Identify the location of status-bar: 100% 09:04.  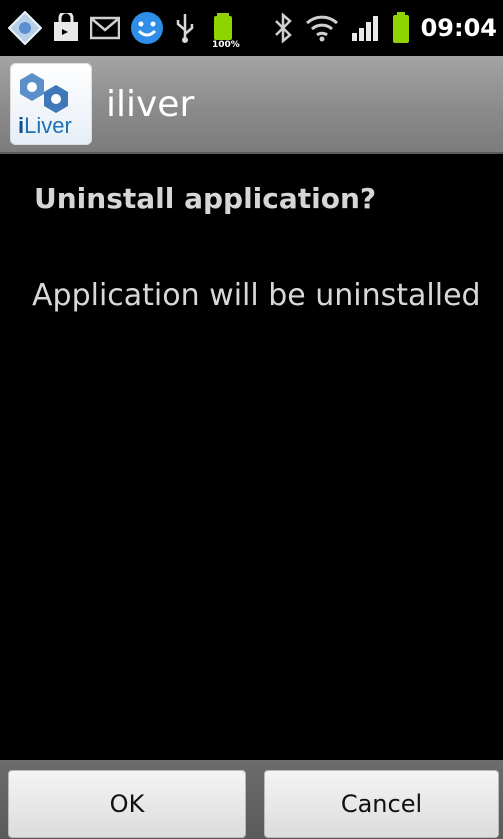
(251, 28).